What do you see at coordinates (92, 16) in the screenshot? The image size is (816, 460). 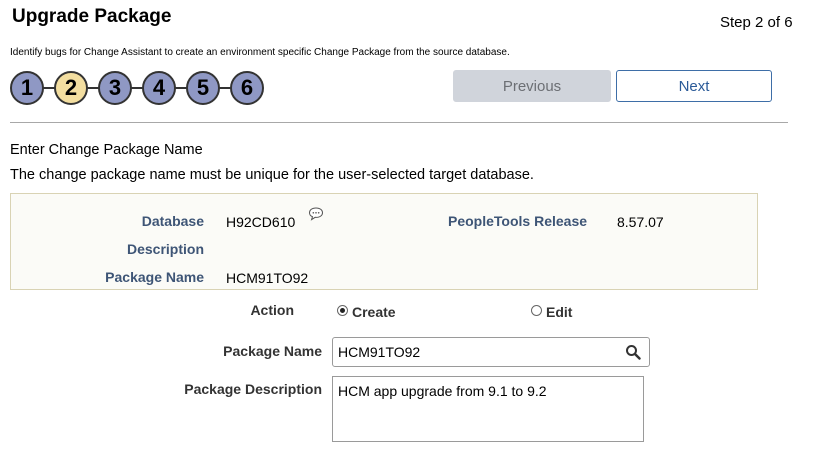 I see `page-title: Upgrade Package` at bounding box center [92, 16].